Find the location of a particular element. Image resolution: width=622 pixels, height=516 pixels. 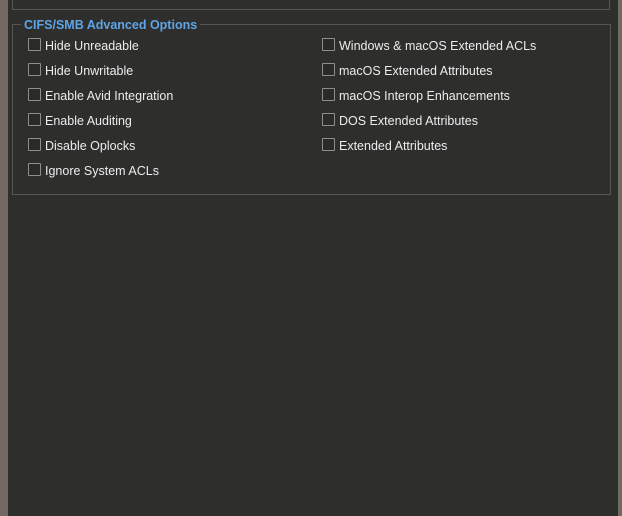

enable-avid-integration-checkbox is located at coordinates (34, 94).